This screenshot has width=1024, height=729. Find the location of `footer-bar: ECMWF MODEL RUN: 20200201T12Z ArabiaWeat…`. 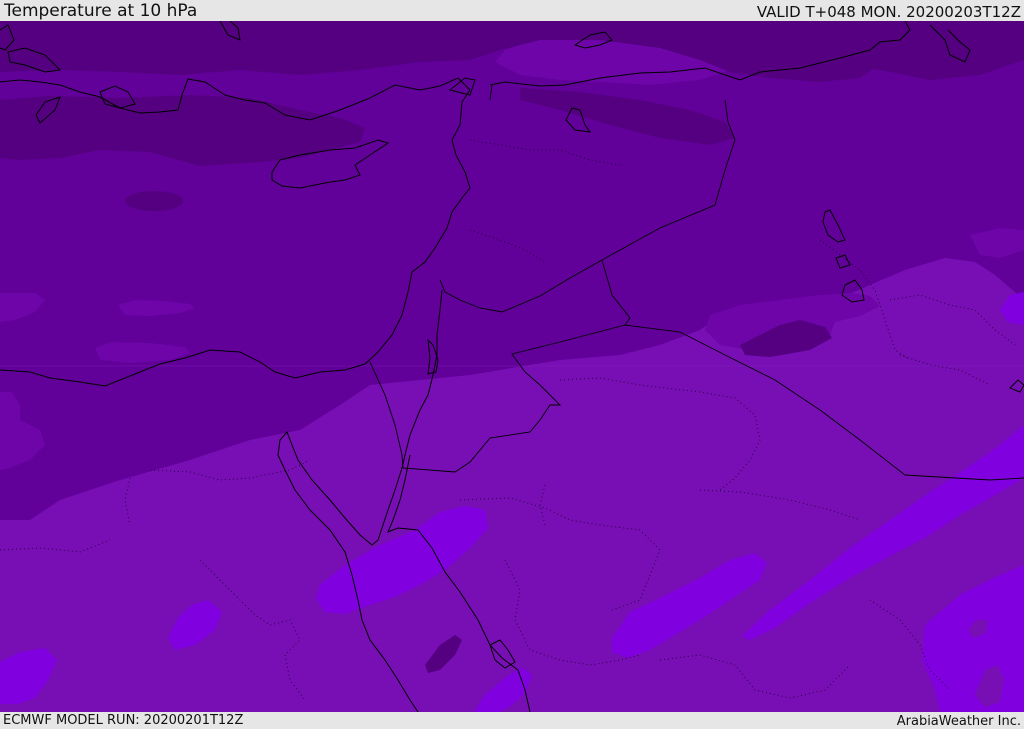

footer-bar: ECMWF MODEL RUN: 20200201T12Z ArabiaWeat… is located at coordinates (512, 720).